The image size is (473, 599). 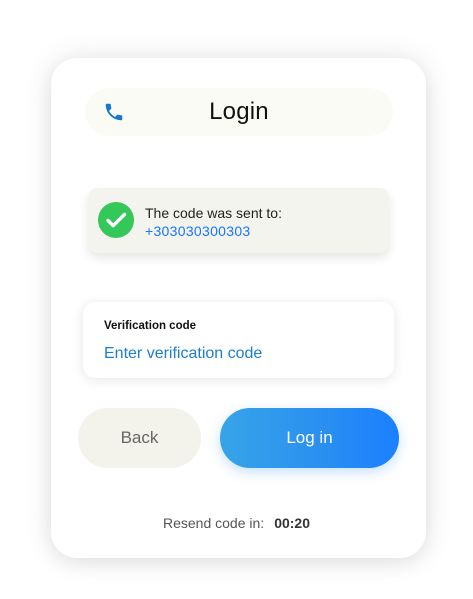 I want to click on resend-code-timer: Resend code in: 00:20, so click(x=236, y=523).